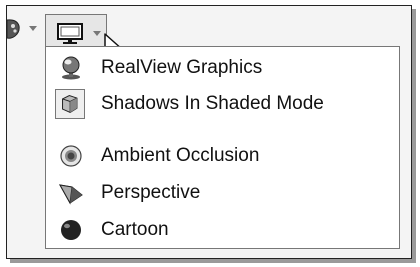 Image resolution: width=420 pixels, height=267 pixels. Describe the element at coordinates (70, 104) in the screenshot. I see `shadow-cube-icon` at that location.